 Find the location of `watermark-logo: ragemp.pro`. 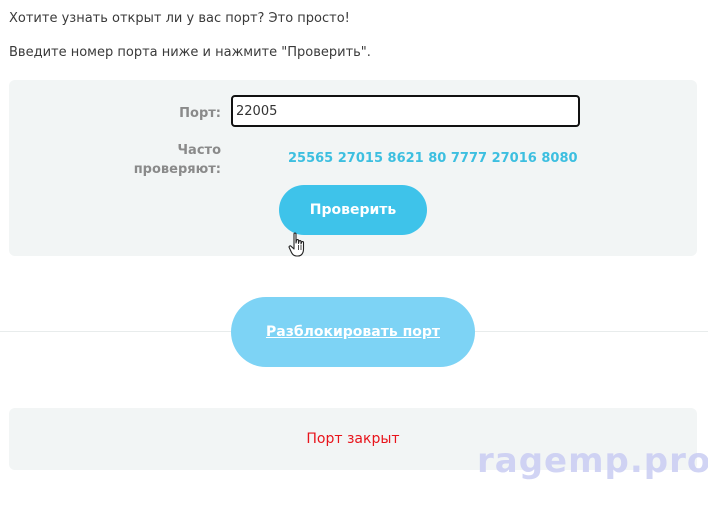

watermark-logo: ragemp.pro is located at coordinates (592, 461).